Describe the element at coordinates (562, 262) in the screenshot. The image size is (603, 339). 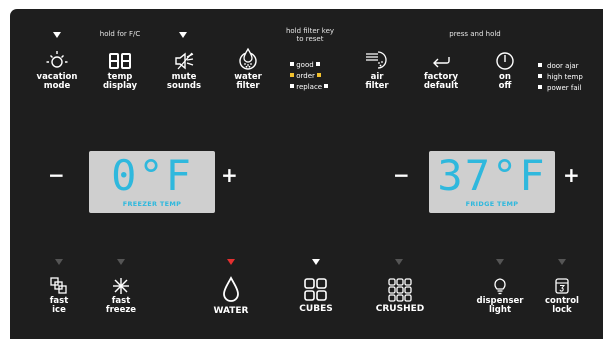
I see `control-lock-indicator` at that location.